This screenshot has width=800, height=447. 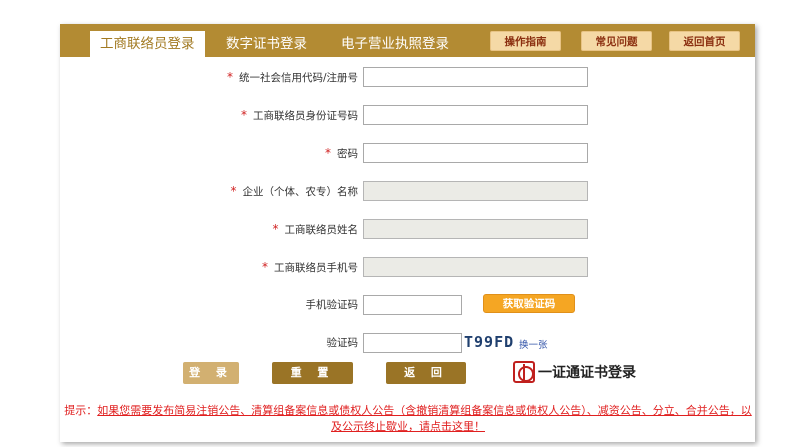 I want to click on cert-login-text: 一证通证书登录, so click(x=587, y=373).